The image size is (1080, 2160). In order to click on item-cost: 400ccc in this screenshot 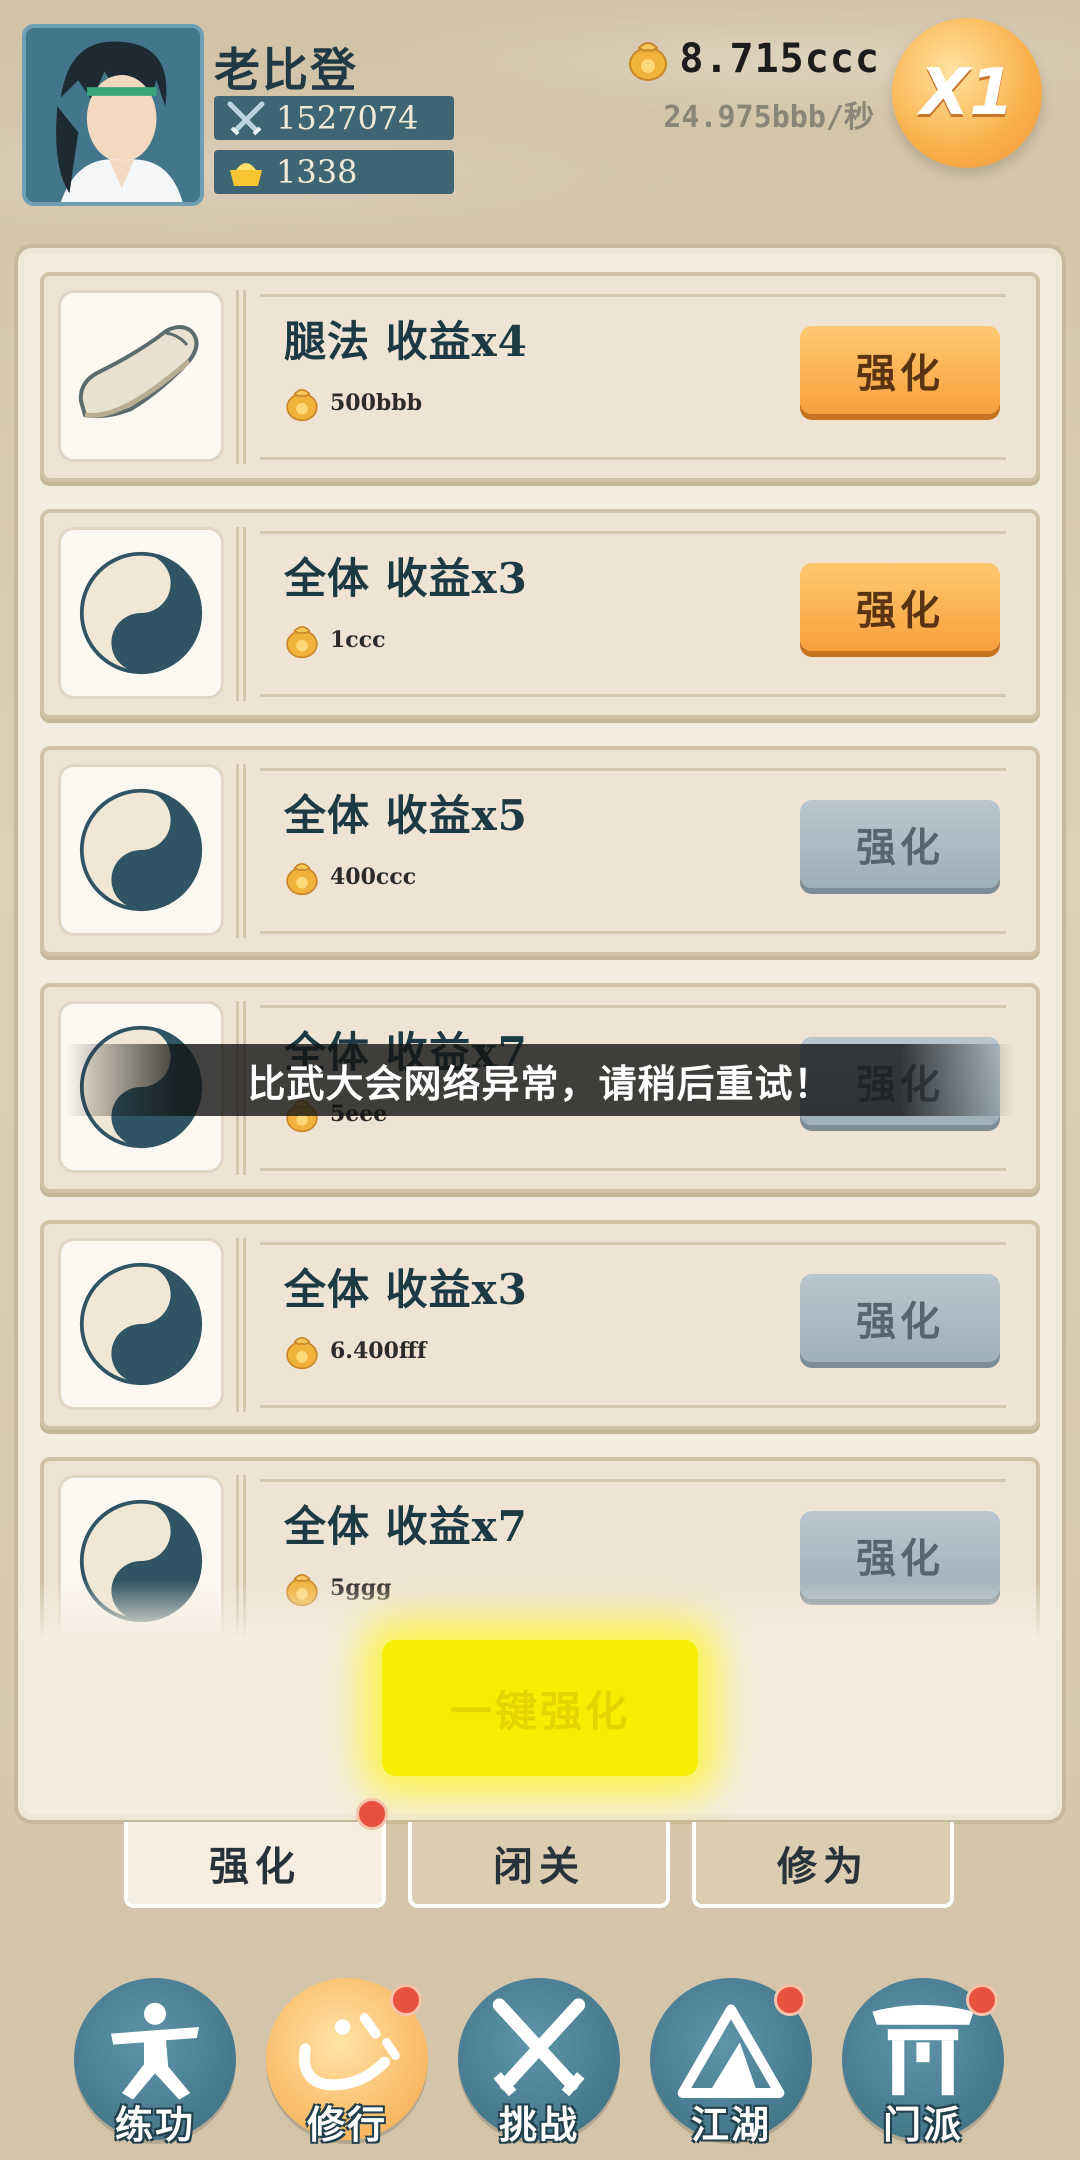, I will do `click(350, 877)`.